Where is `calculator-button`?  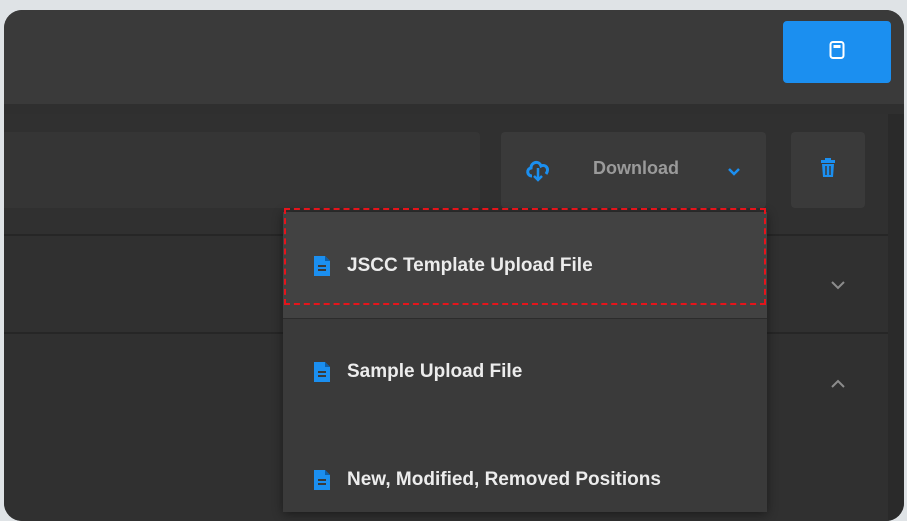
calculator-button is located at coordinates (837, 52).